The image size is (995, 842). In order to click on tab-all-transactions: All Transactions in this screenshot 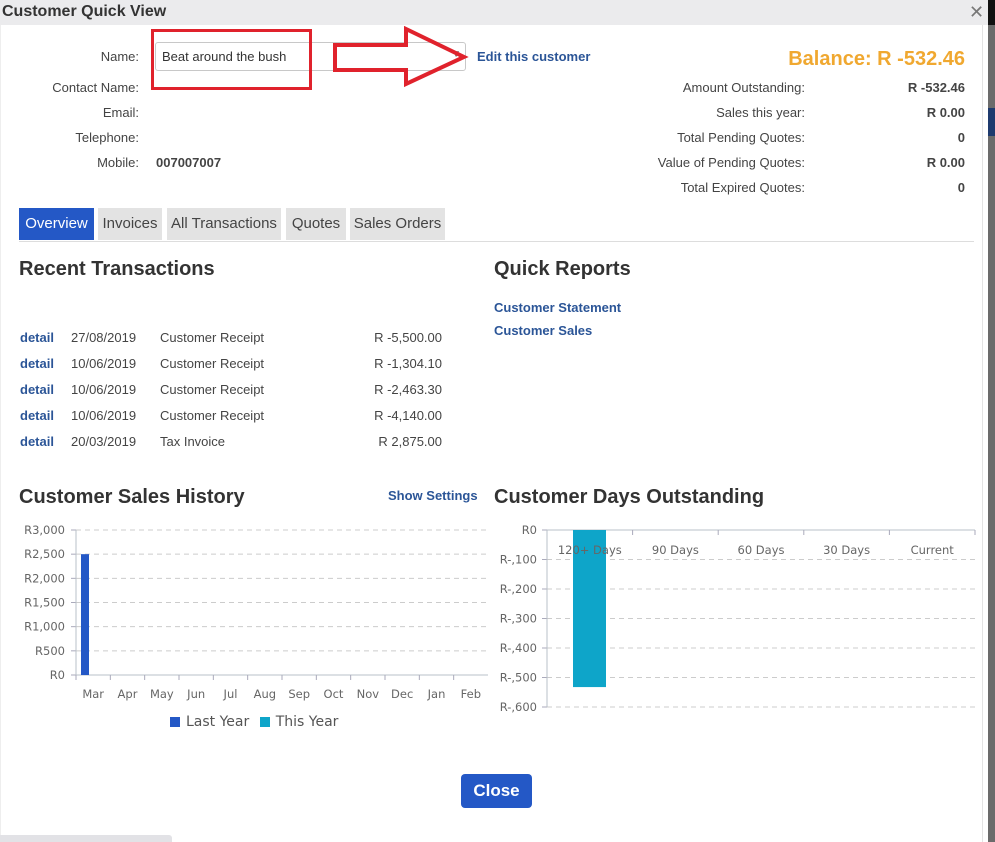, I will do `click(224, 224)`.